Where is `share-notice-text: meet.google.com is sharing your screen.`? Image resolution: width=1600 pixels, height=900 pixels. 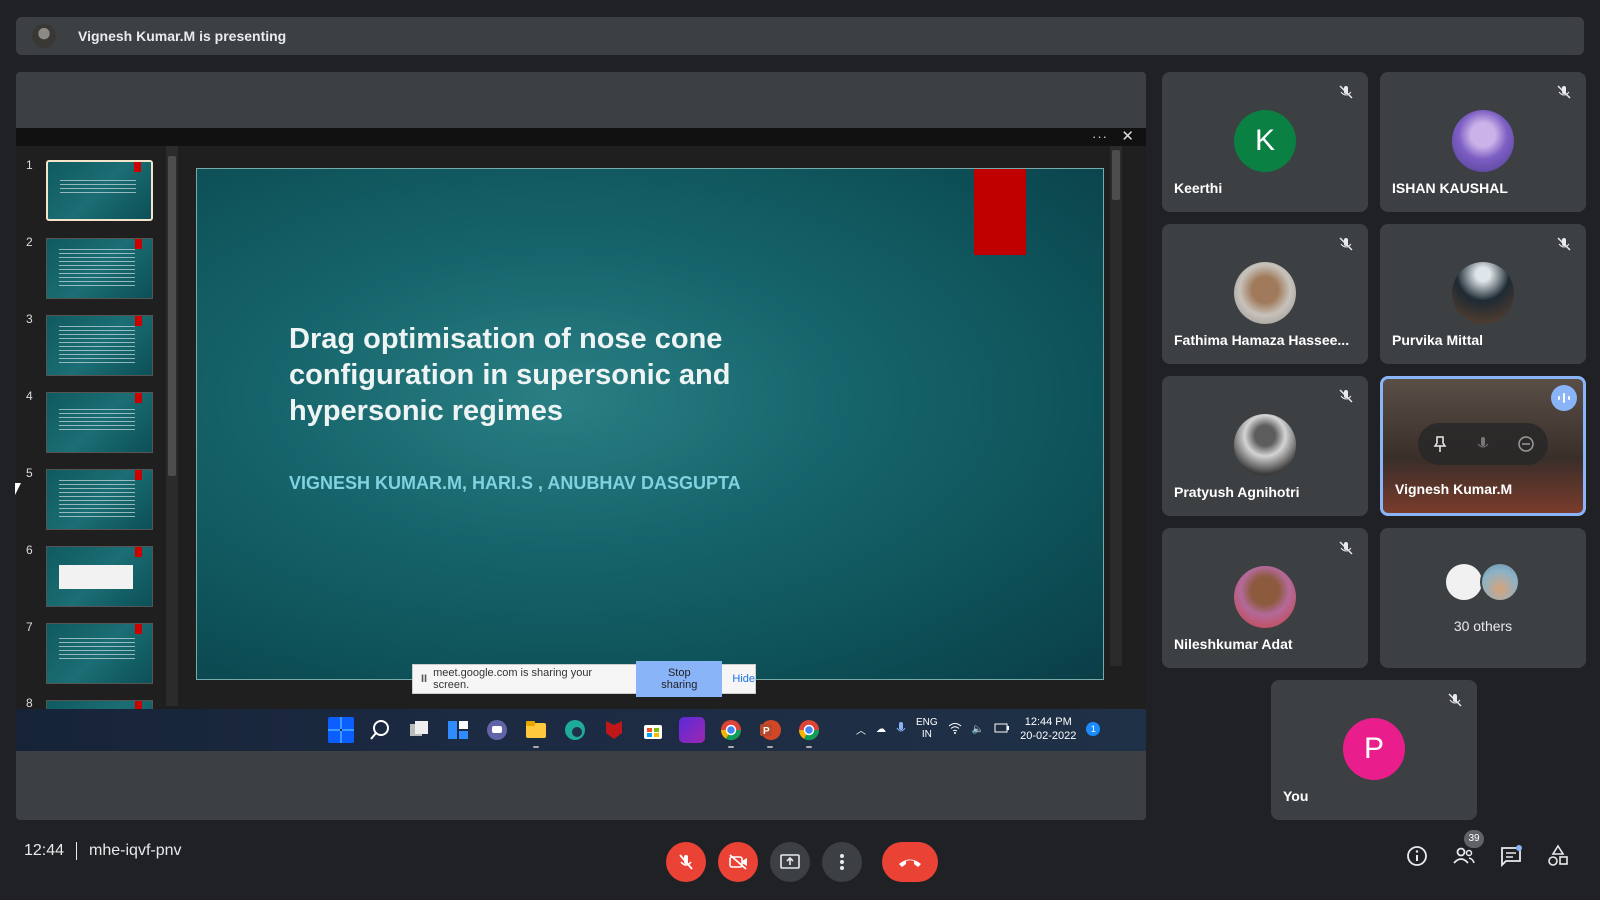 share-notice-text: meet.google.com is sharing your screen. is located at coordinates (513, 679).